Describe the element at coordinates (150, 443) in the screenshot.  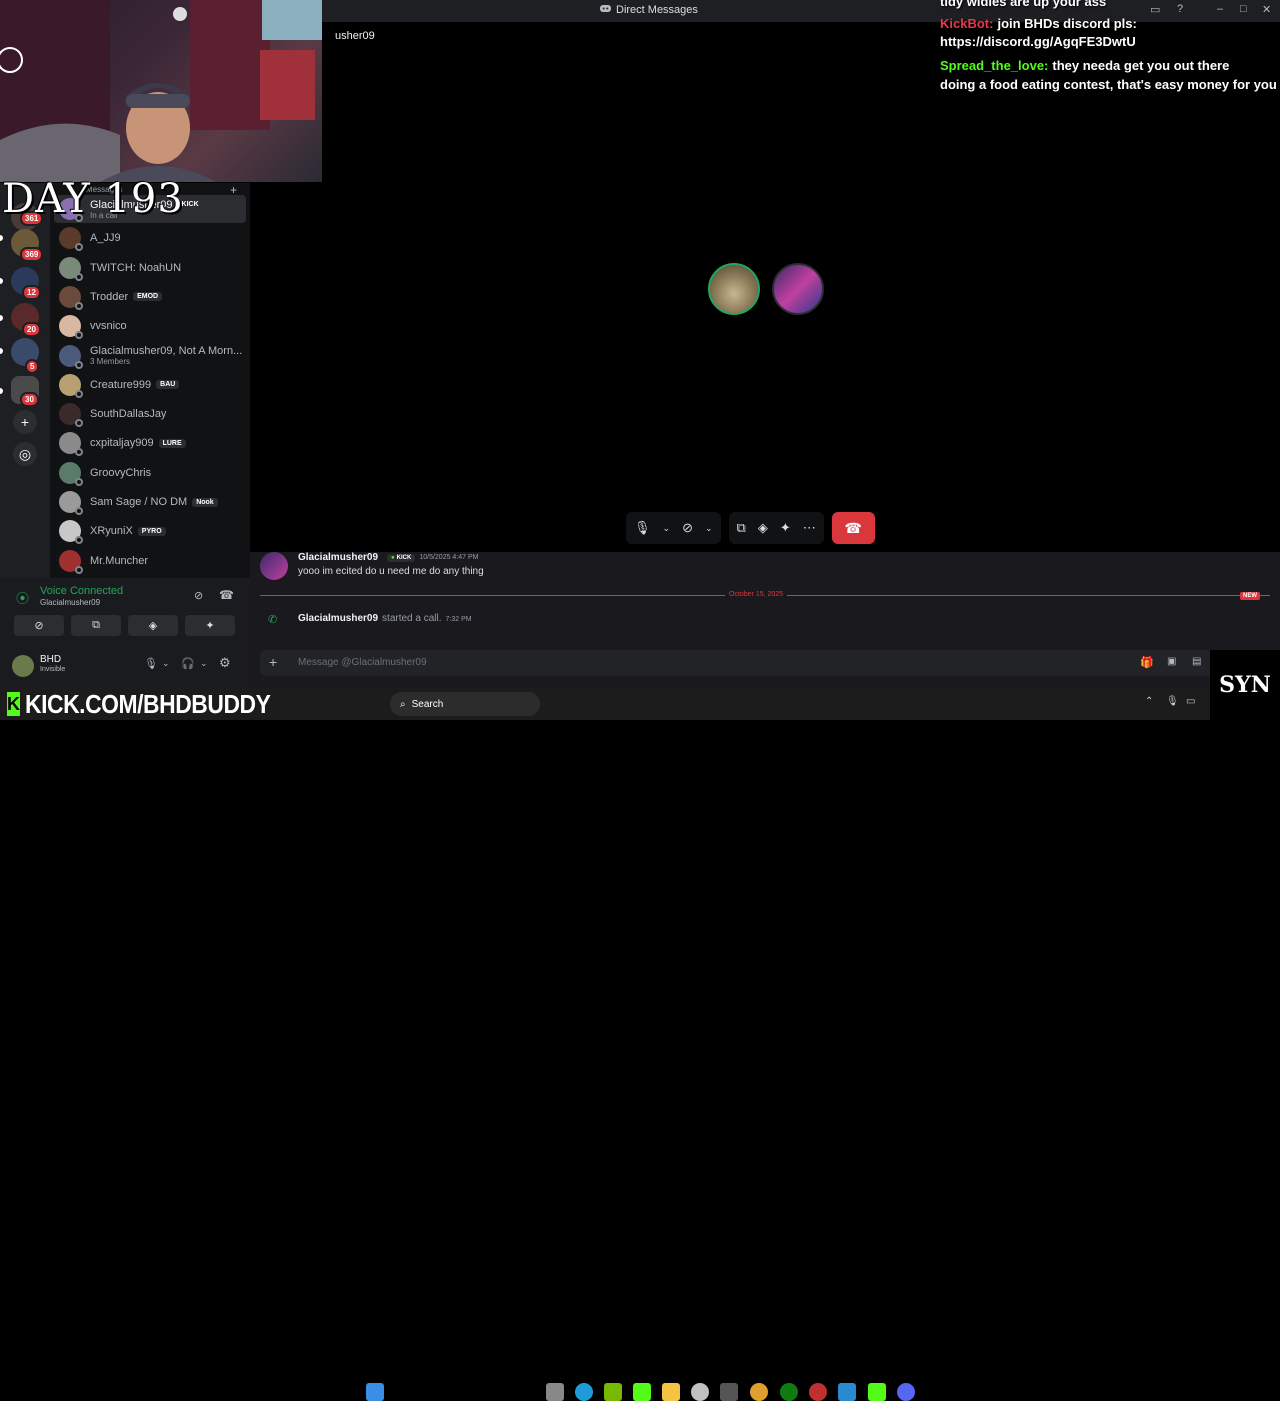
I see `dm-item: cxpitaljay909 LURE` at that location.